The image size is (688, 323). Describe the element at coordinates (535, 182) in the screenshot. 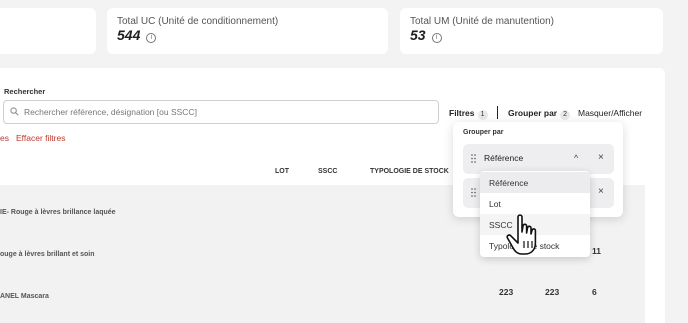

I see `dropdown-option-reference: Référence` at that location.